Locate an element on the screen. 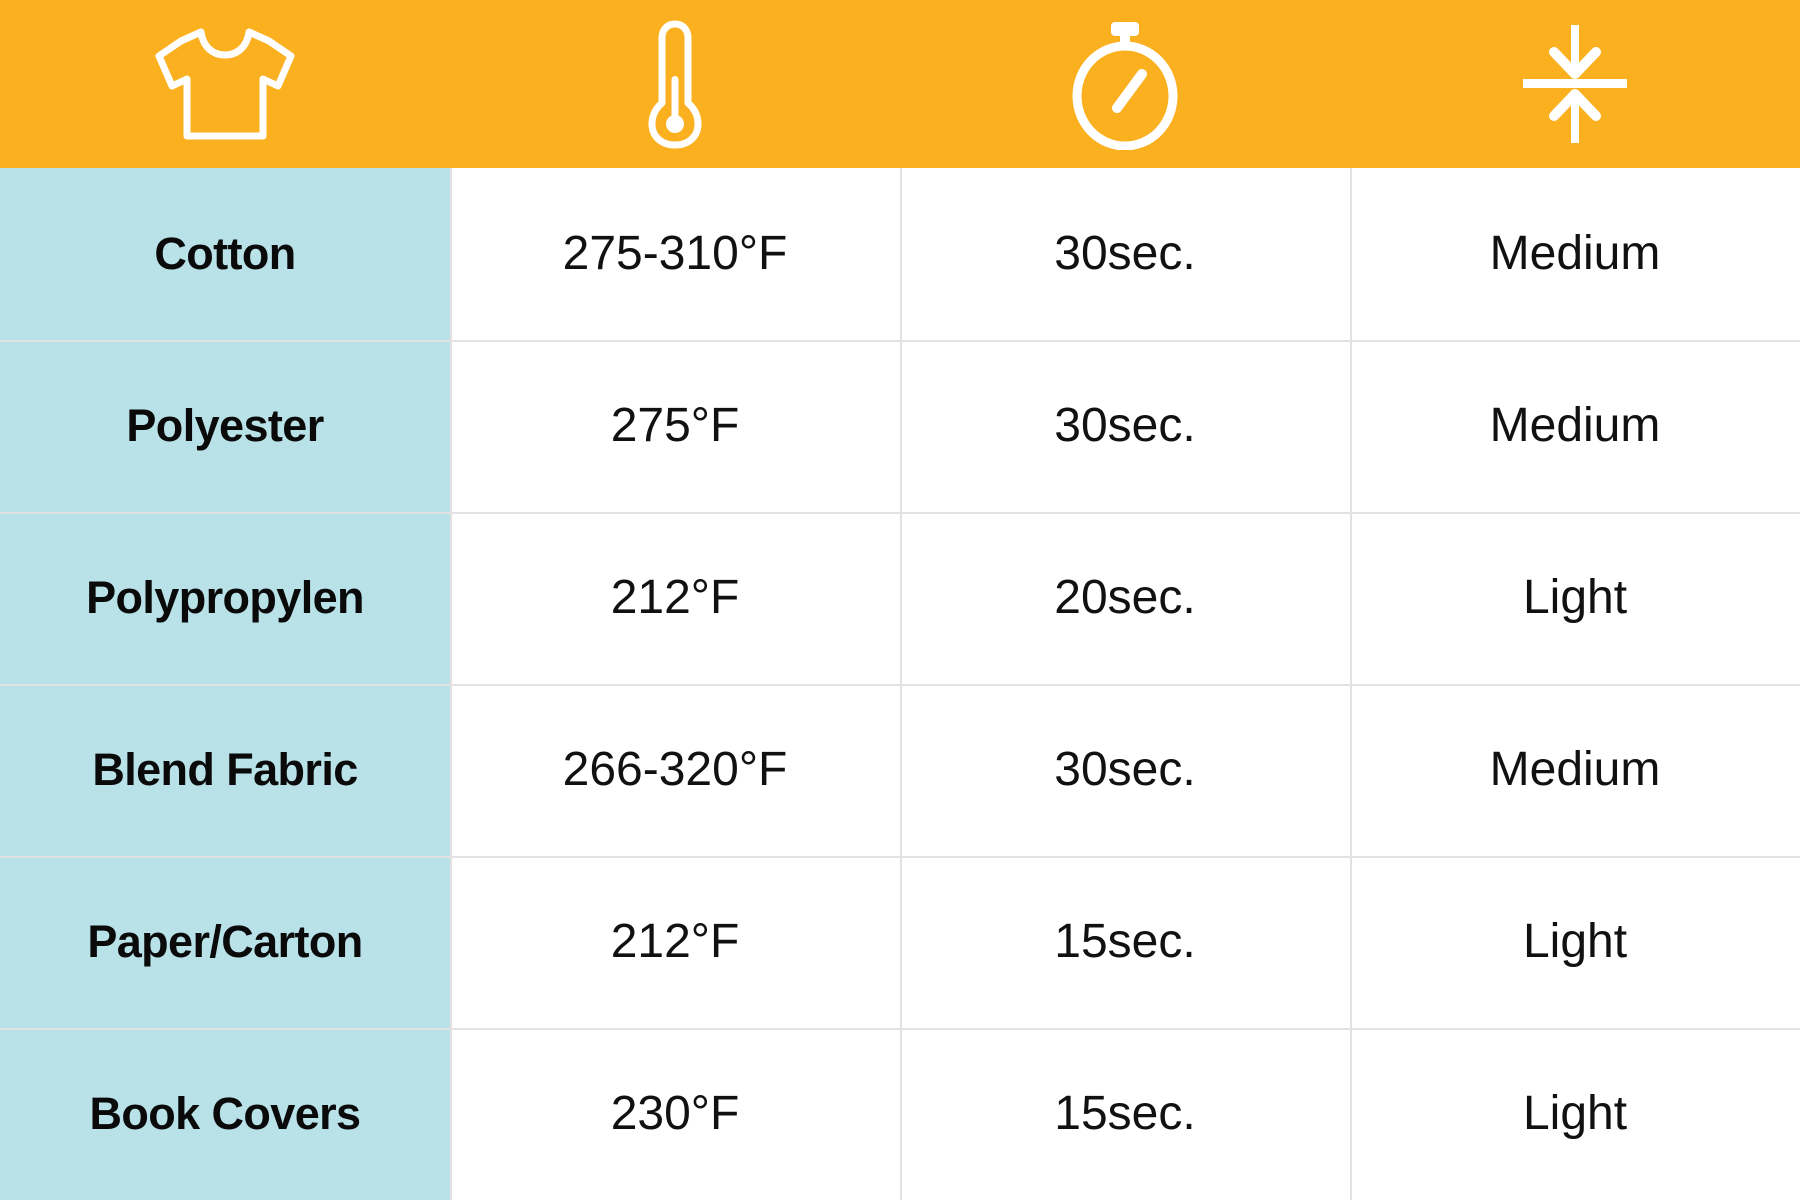  tshirt-icon is located at coordinates (225, 84).